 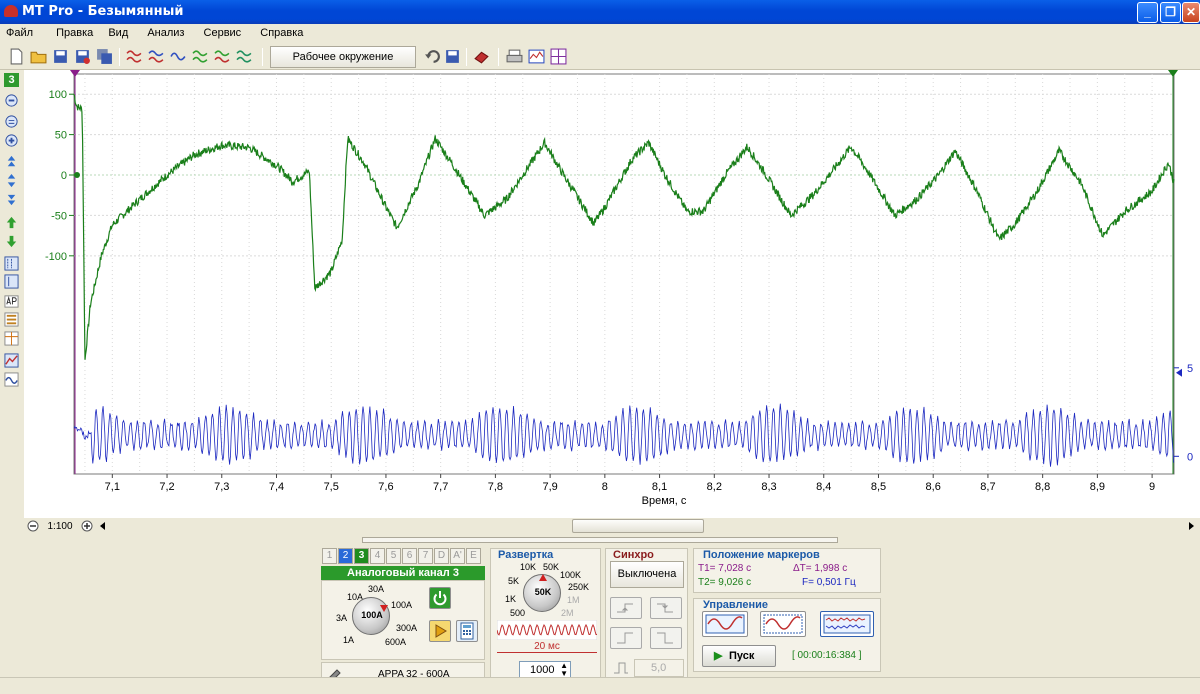 I want to click on save-icon, so click(x=60, y=56).